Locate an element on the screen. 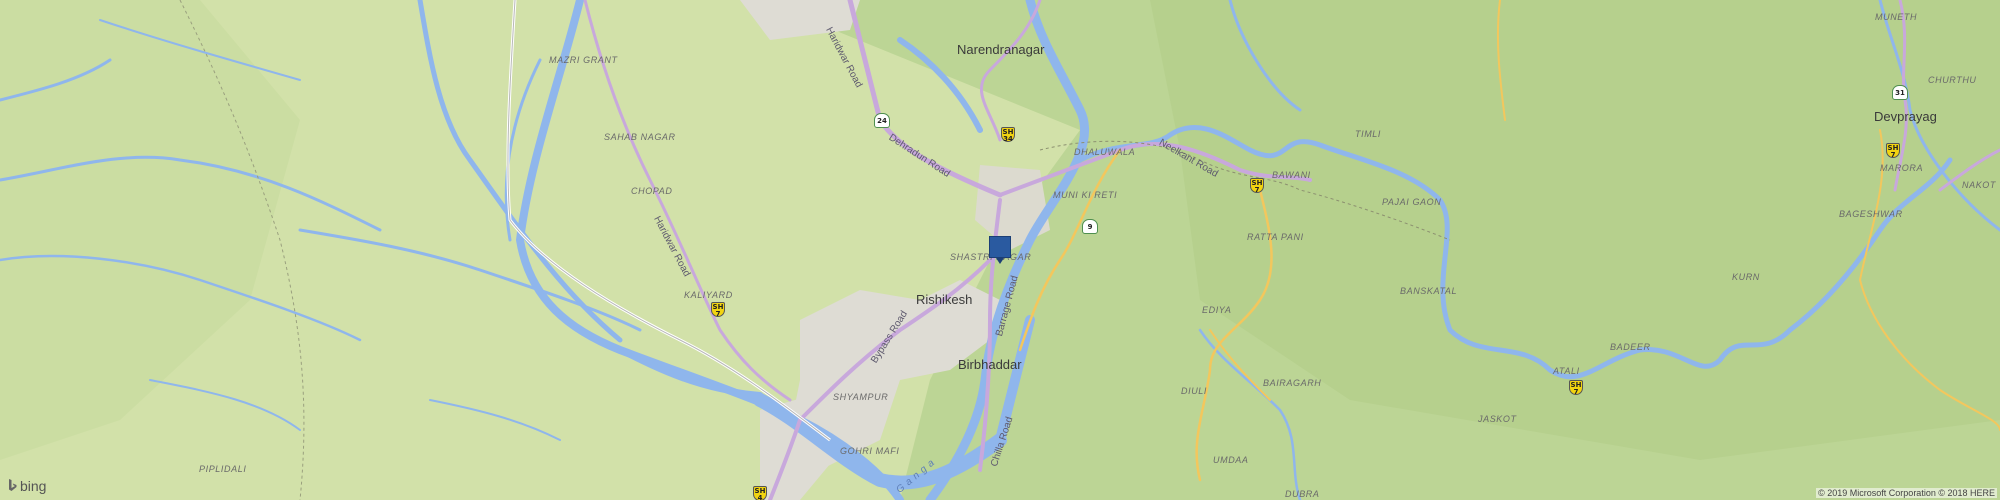 This screenshot has height=500, width=2000. locality-label-churthu: CHURTHU is located at coordinates (1952, 80).